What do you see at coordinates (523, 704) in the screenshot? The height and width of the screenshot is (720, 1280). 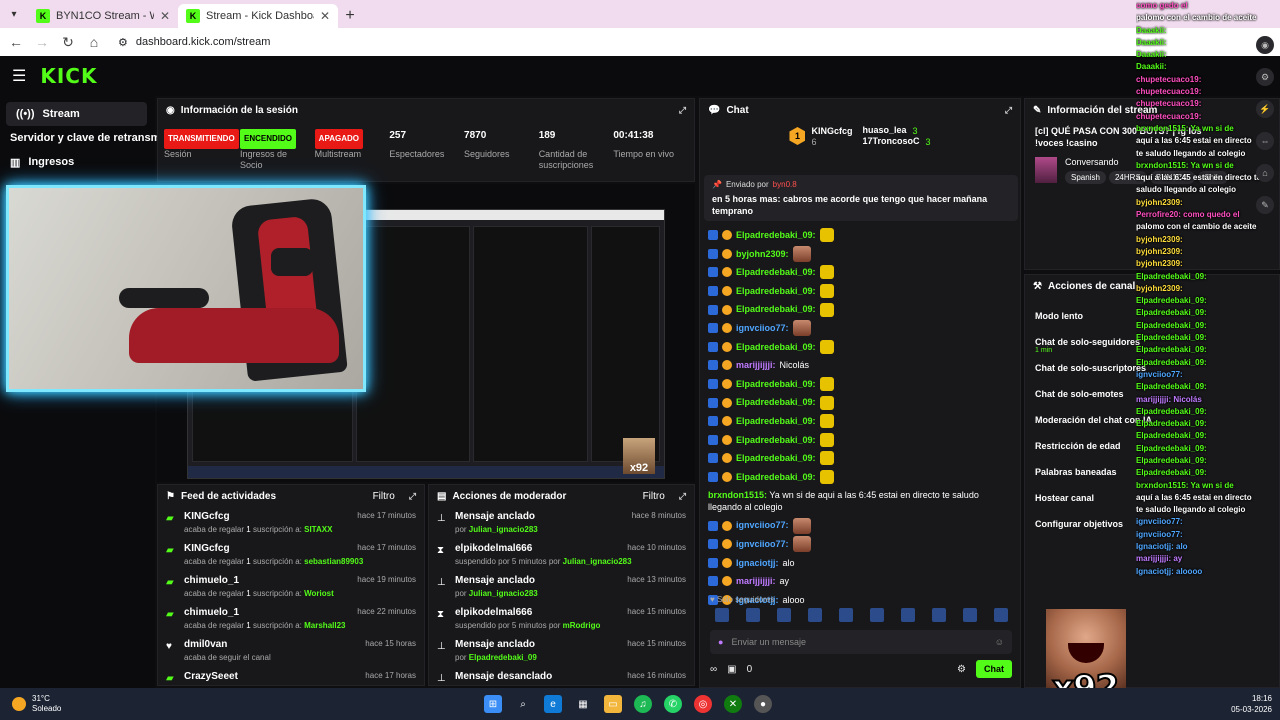 I see `search-icon: ⌕` at bounding box center [523, 704].